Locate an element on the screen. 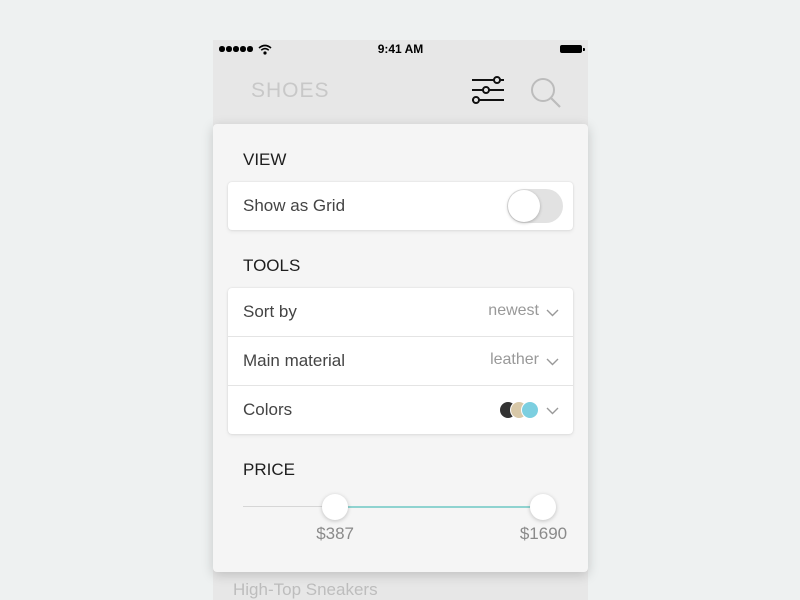 The image size is (800, 600). battery-icon is located at coordinates (572, 49).